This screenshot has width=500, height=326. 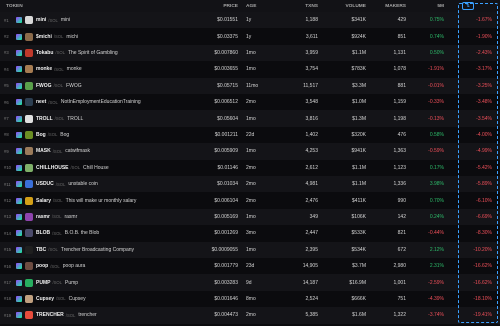 I want to click on token-symbol: TRENCHER, so click(x=50, y=315).